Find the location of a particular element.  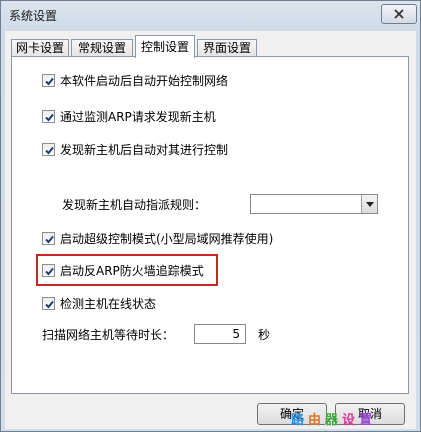

option-super-mode: 启动超级控制模式(小型局域网推荐使用) is located at coordinates (157, 238).